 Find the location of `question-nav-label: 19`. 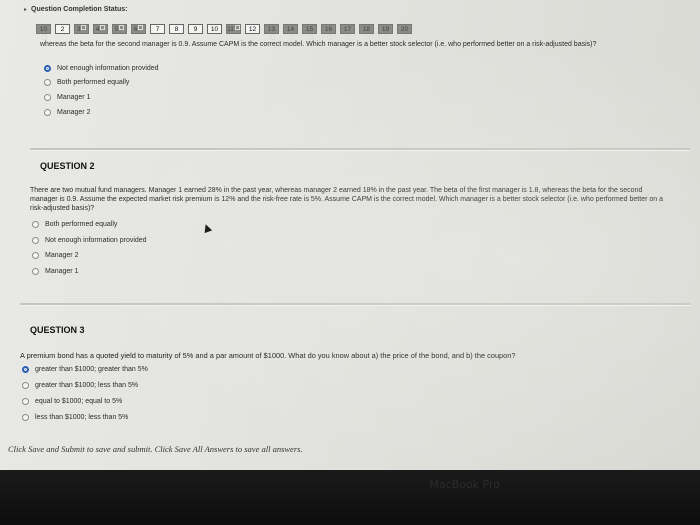

question-nav-label: 19 is located at coordinates (385, 29).